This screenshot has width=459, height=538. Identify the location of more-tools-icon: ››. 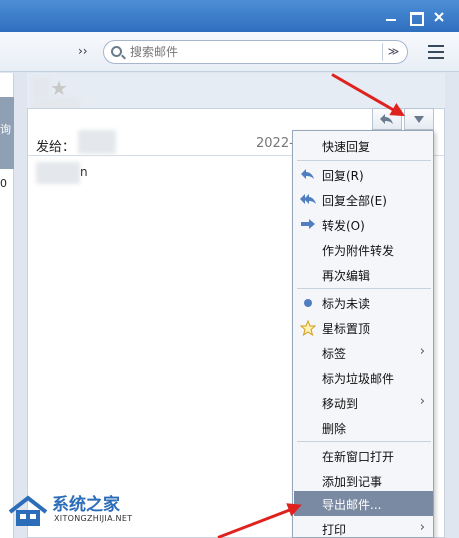
(83, 51).